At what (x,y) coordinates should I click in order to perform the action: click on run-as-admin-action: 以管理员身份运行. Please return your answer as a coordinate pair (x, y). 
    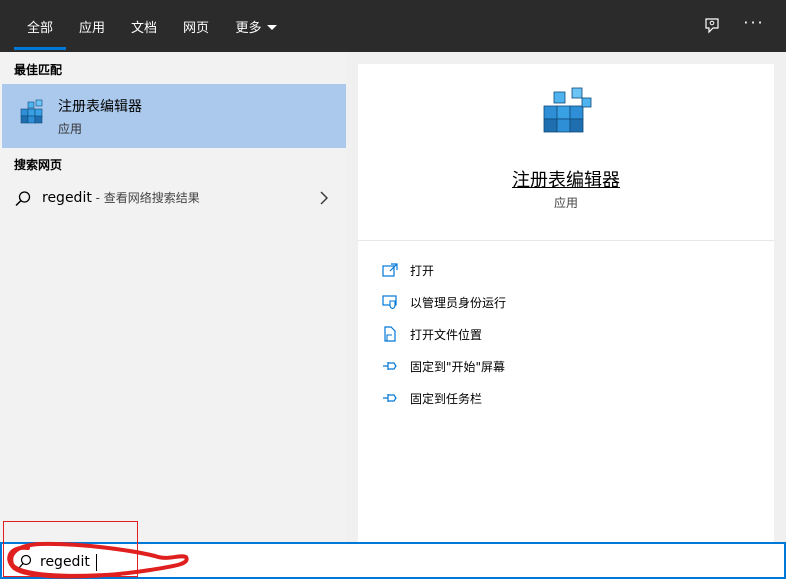
    Looking at the image, I should click on (566, 302).